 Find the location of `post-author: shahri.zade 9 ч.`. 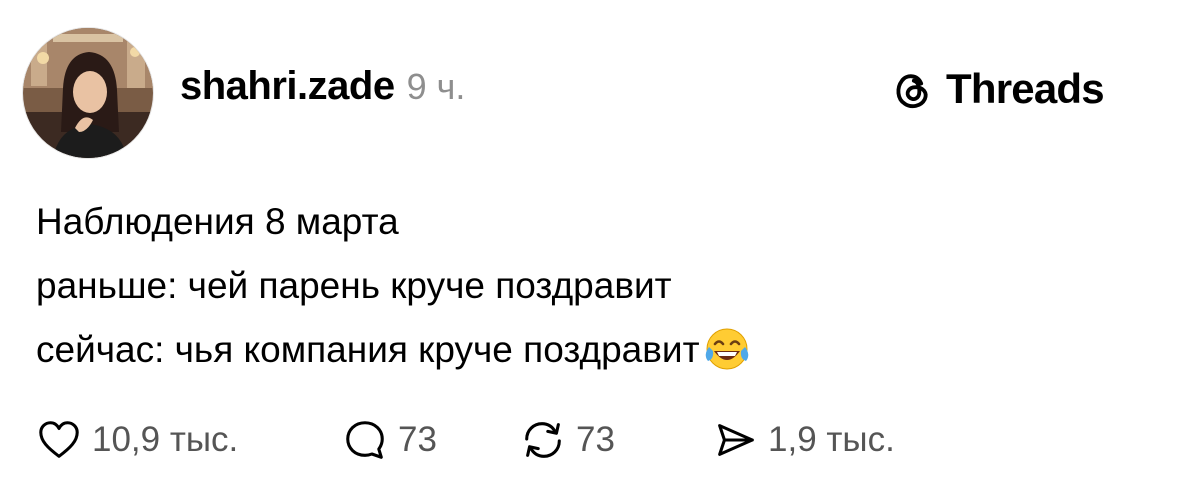

post-author: shahri.zade 9 ч. is located at coordinates (322, 89).